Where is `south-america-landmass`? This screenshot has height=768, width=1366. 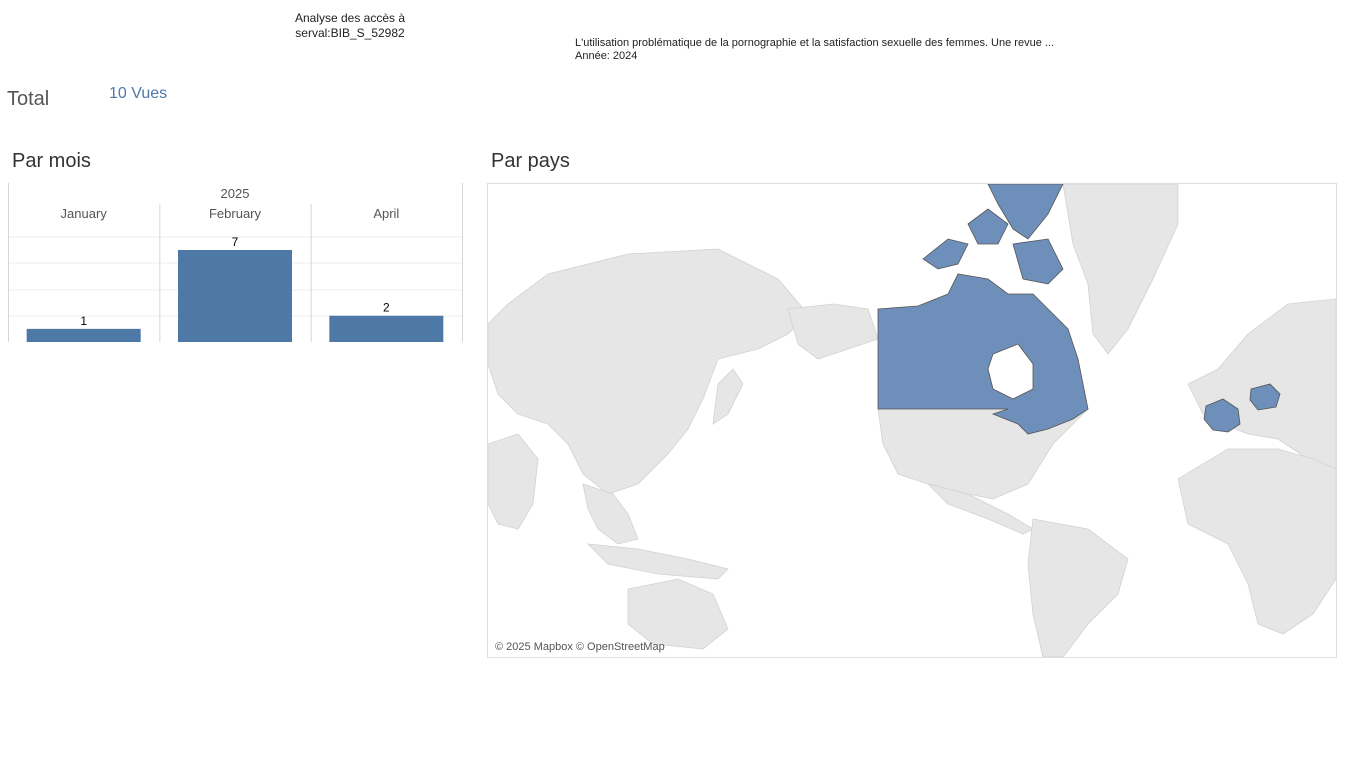
south-america-landmass is located at coordinates (1078, 587).